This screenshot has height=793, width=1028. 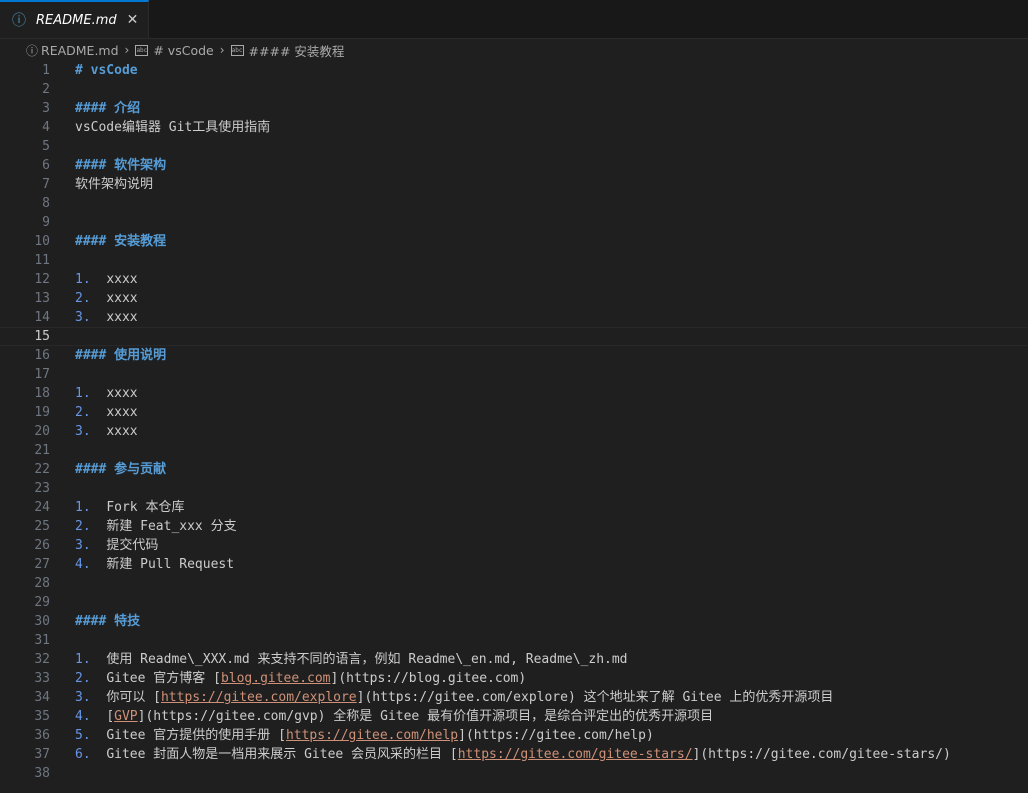 What do you see at coordinates (514, 279) in the screenshot?
I see `code-line: 12 1. xxxx` at bounding box center [514, 279].